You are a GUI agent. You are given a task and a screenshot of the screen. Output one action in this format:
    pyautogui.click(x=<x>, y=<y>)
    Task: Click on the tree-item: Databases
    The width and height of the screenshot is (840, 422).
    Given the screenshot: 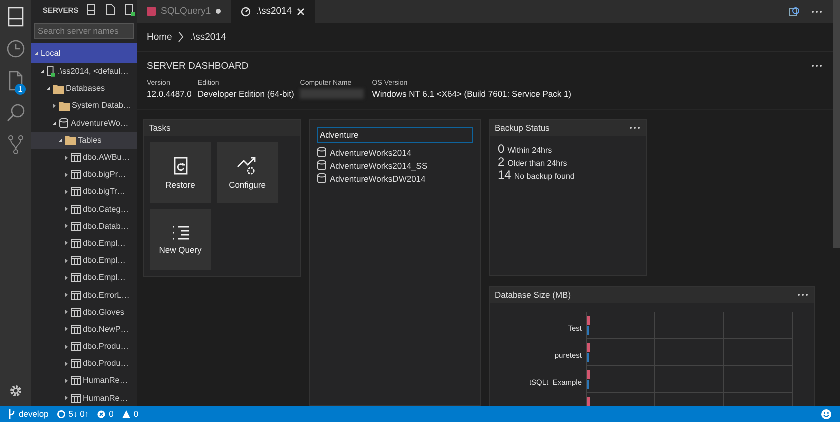 What is the action you would take?
    pyautogui.click(x=84, y=89)
    